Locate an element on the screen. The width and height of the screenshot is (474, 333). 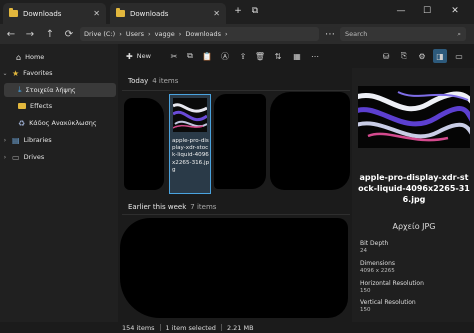
more-icon: ⋯ is located at coordinates (315, 56).